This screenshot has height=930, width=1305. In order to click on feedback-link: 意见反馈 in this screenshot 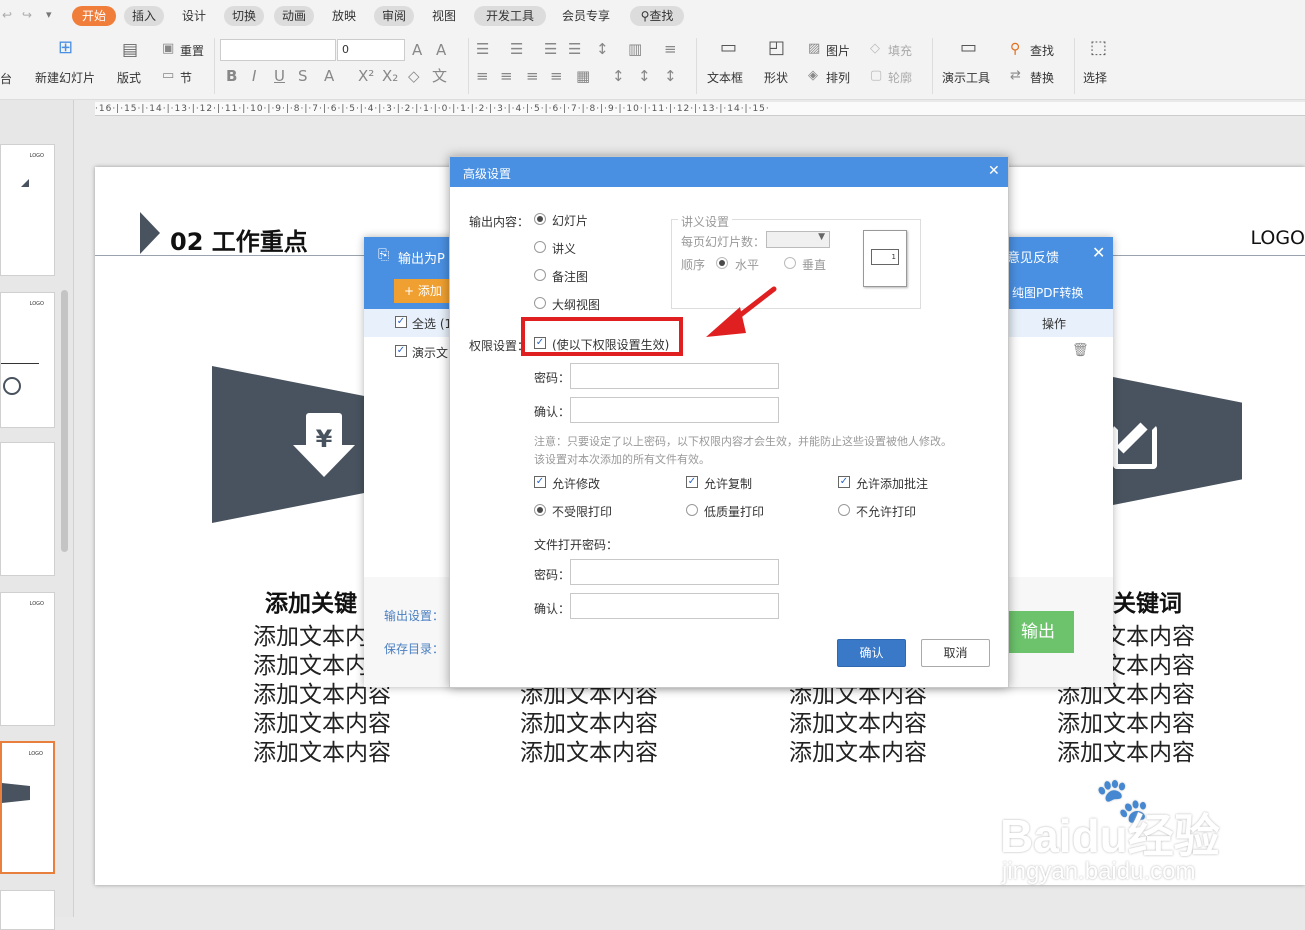, I will do `click(1033, 256)`.